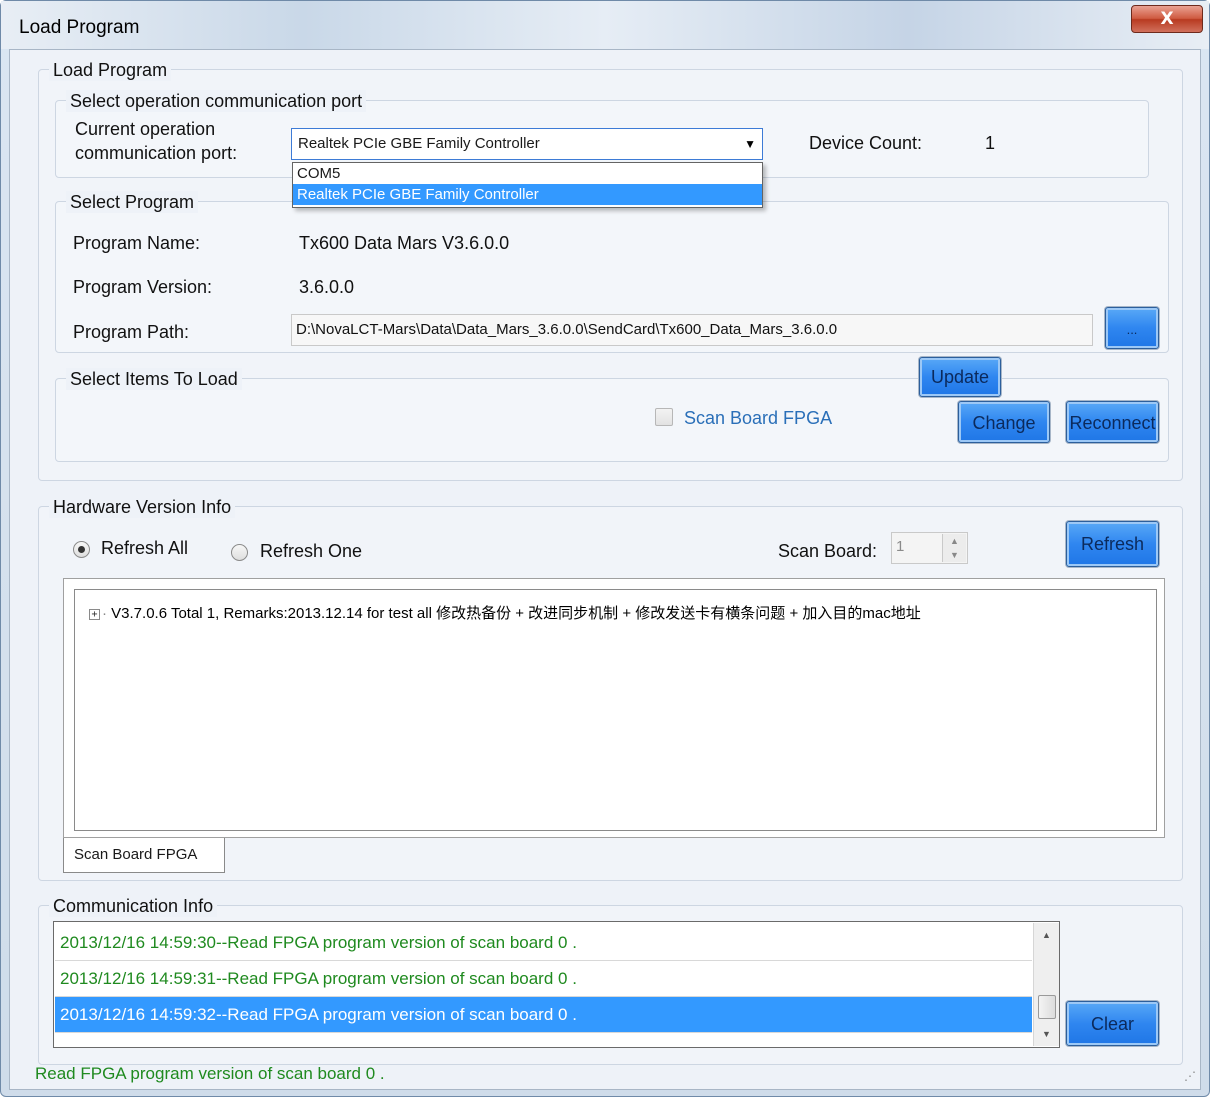 The width and height of the screenshot is (1210, 1097). What do you see at coordinates (110, 70) in the screenshot?
I see `load-program-group-title: Load Program` at bounding box center [110, 70].